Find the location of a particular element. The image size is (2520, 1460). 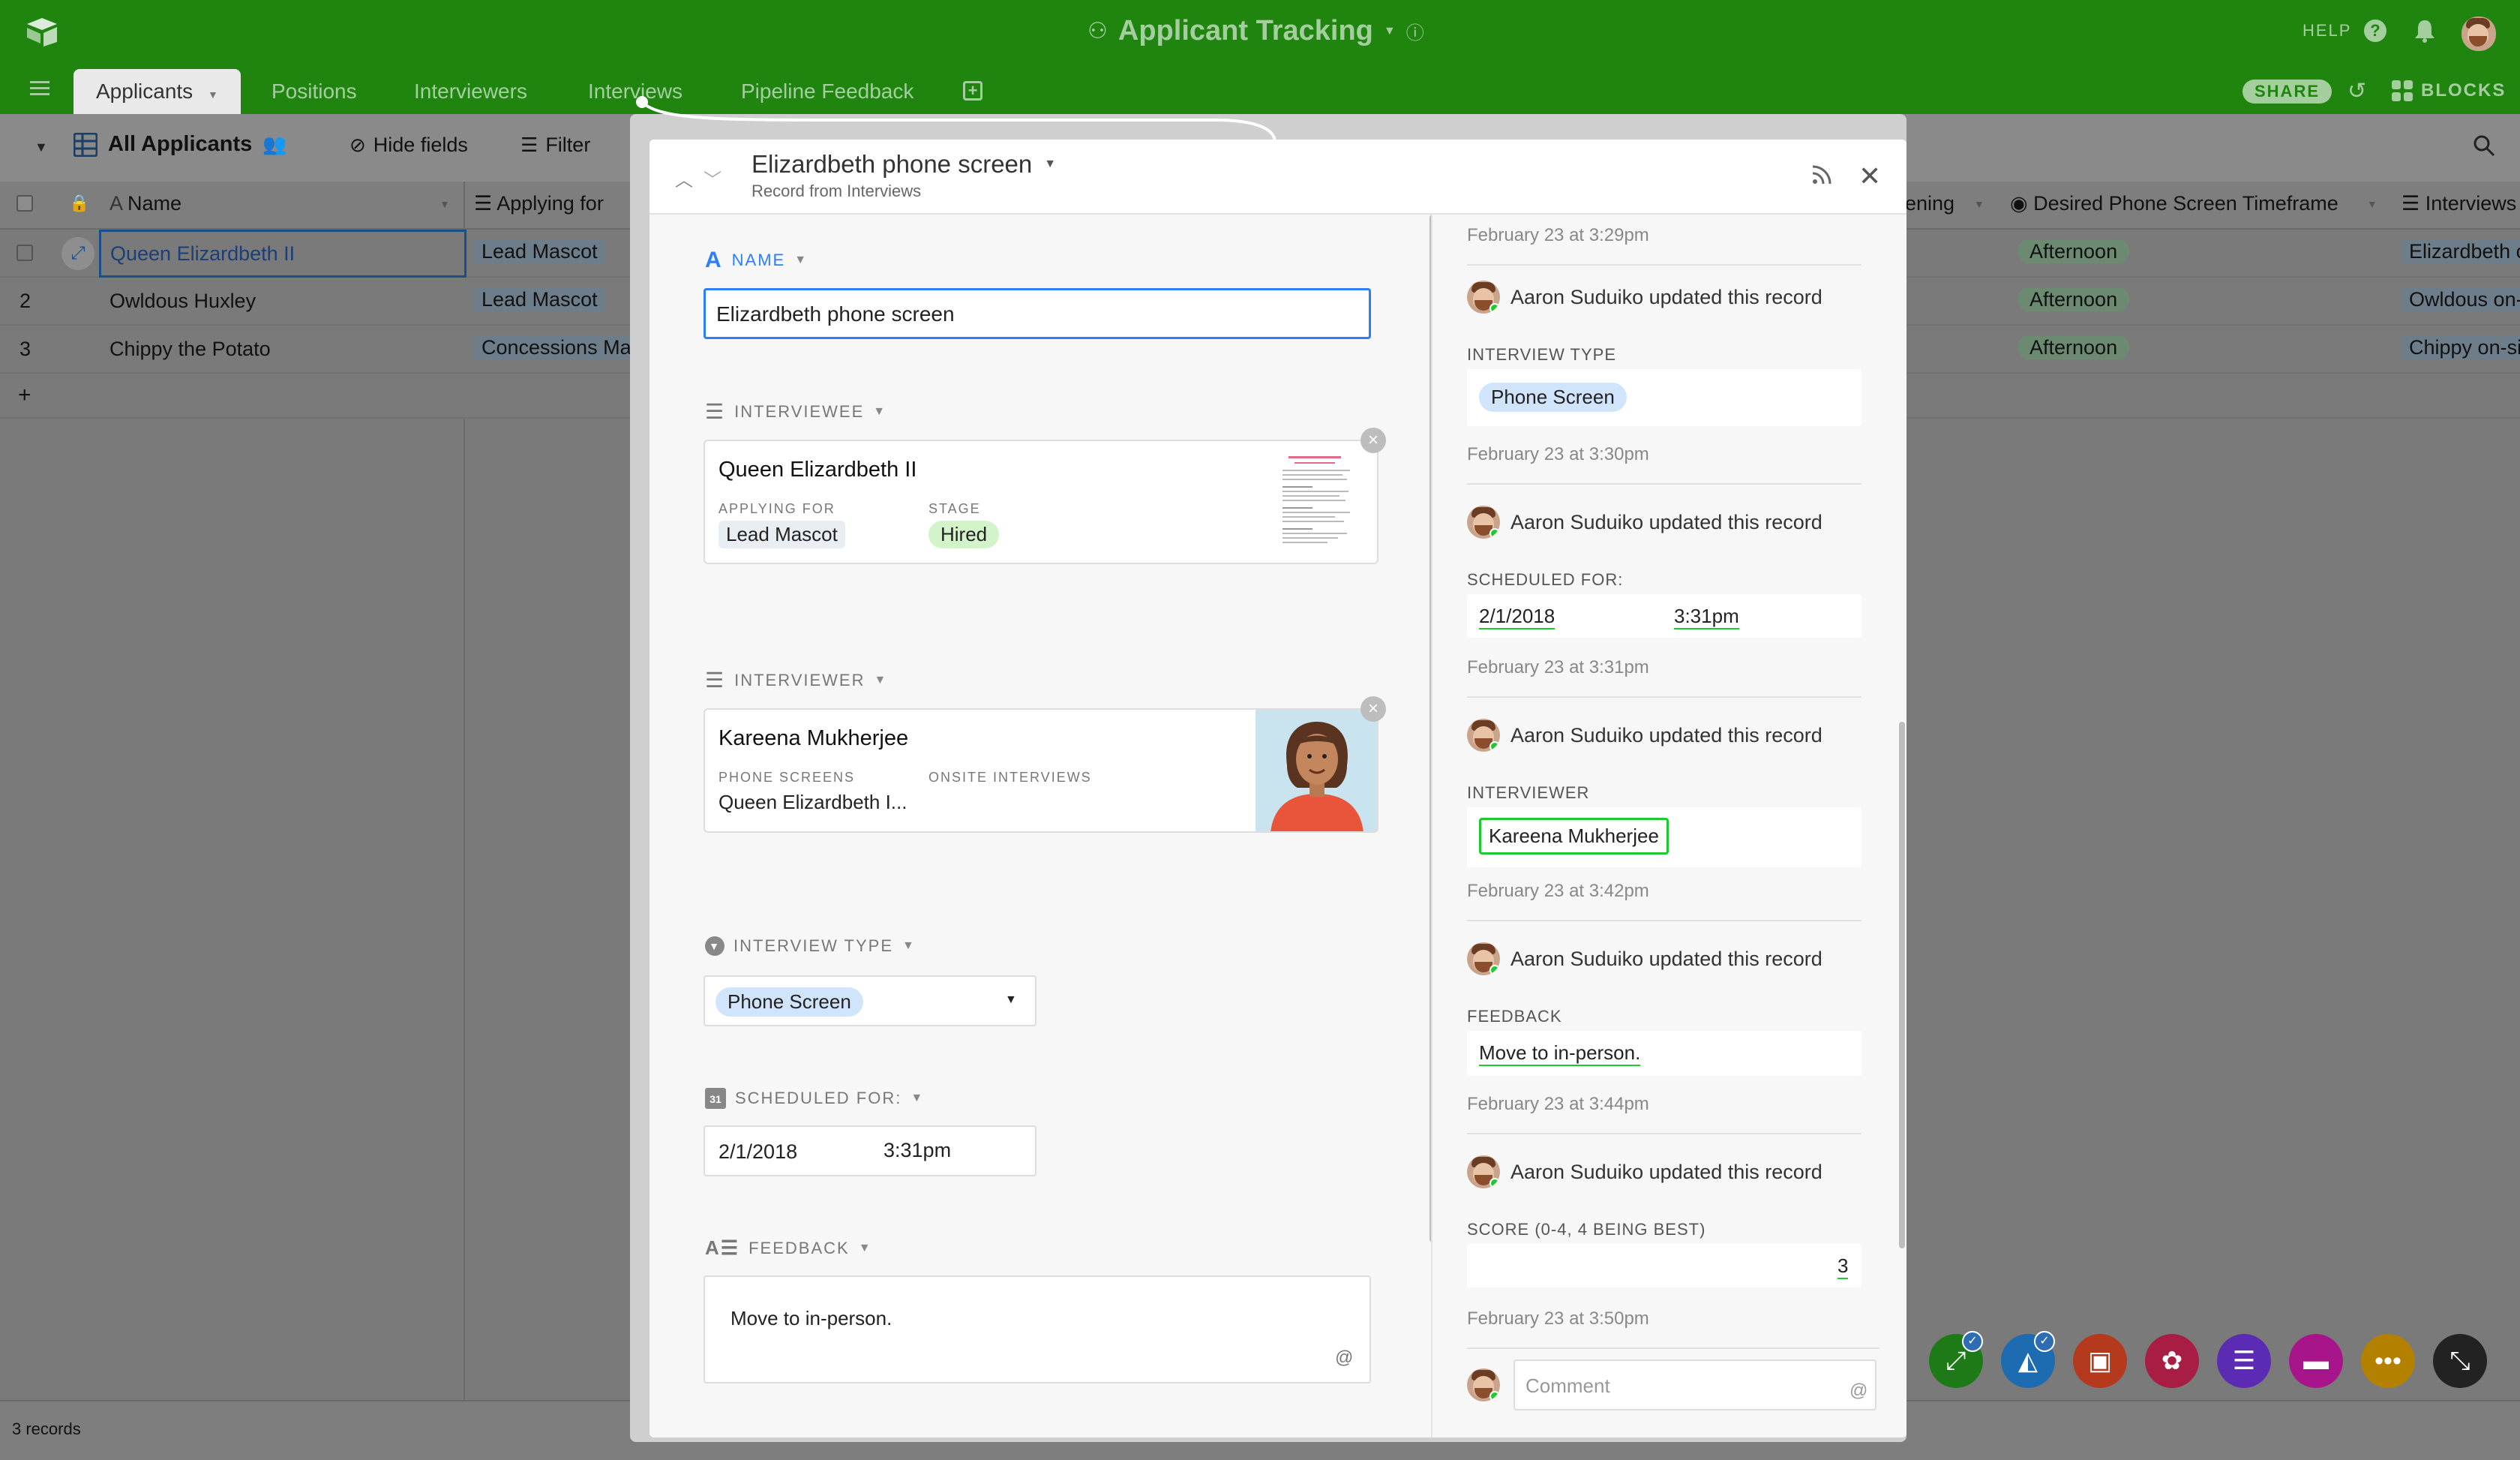

base-title: ⚇ Applicant Tracking ▼ ⓘ is located at coordinates (1256, 31).